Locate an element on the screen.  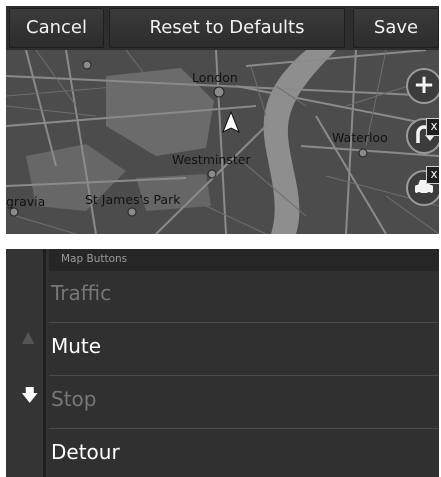
list-header: Map Buttons is located at coordinates (244, 260).